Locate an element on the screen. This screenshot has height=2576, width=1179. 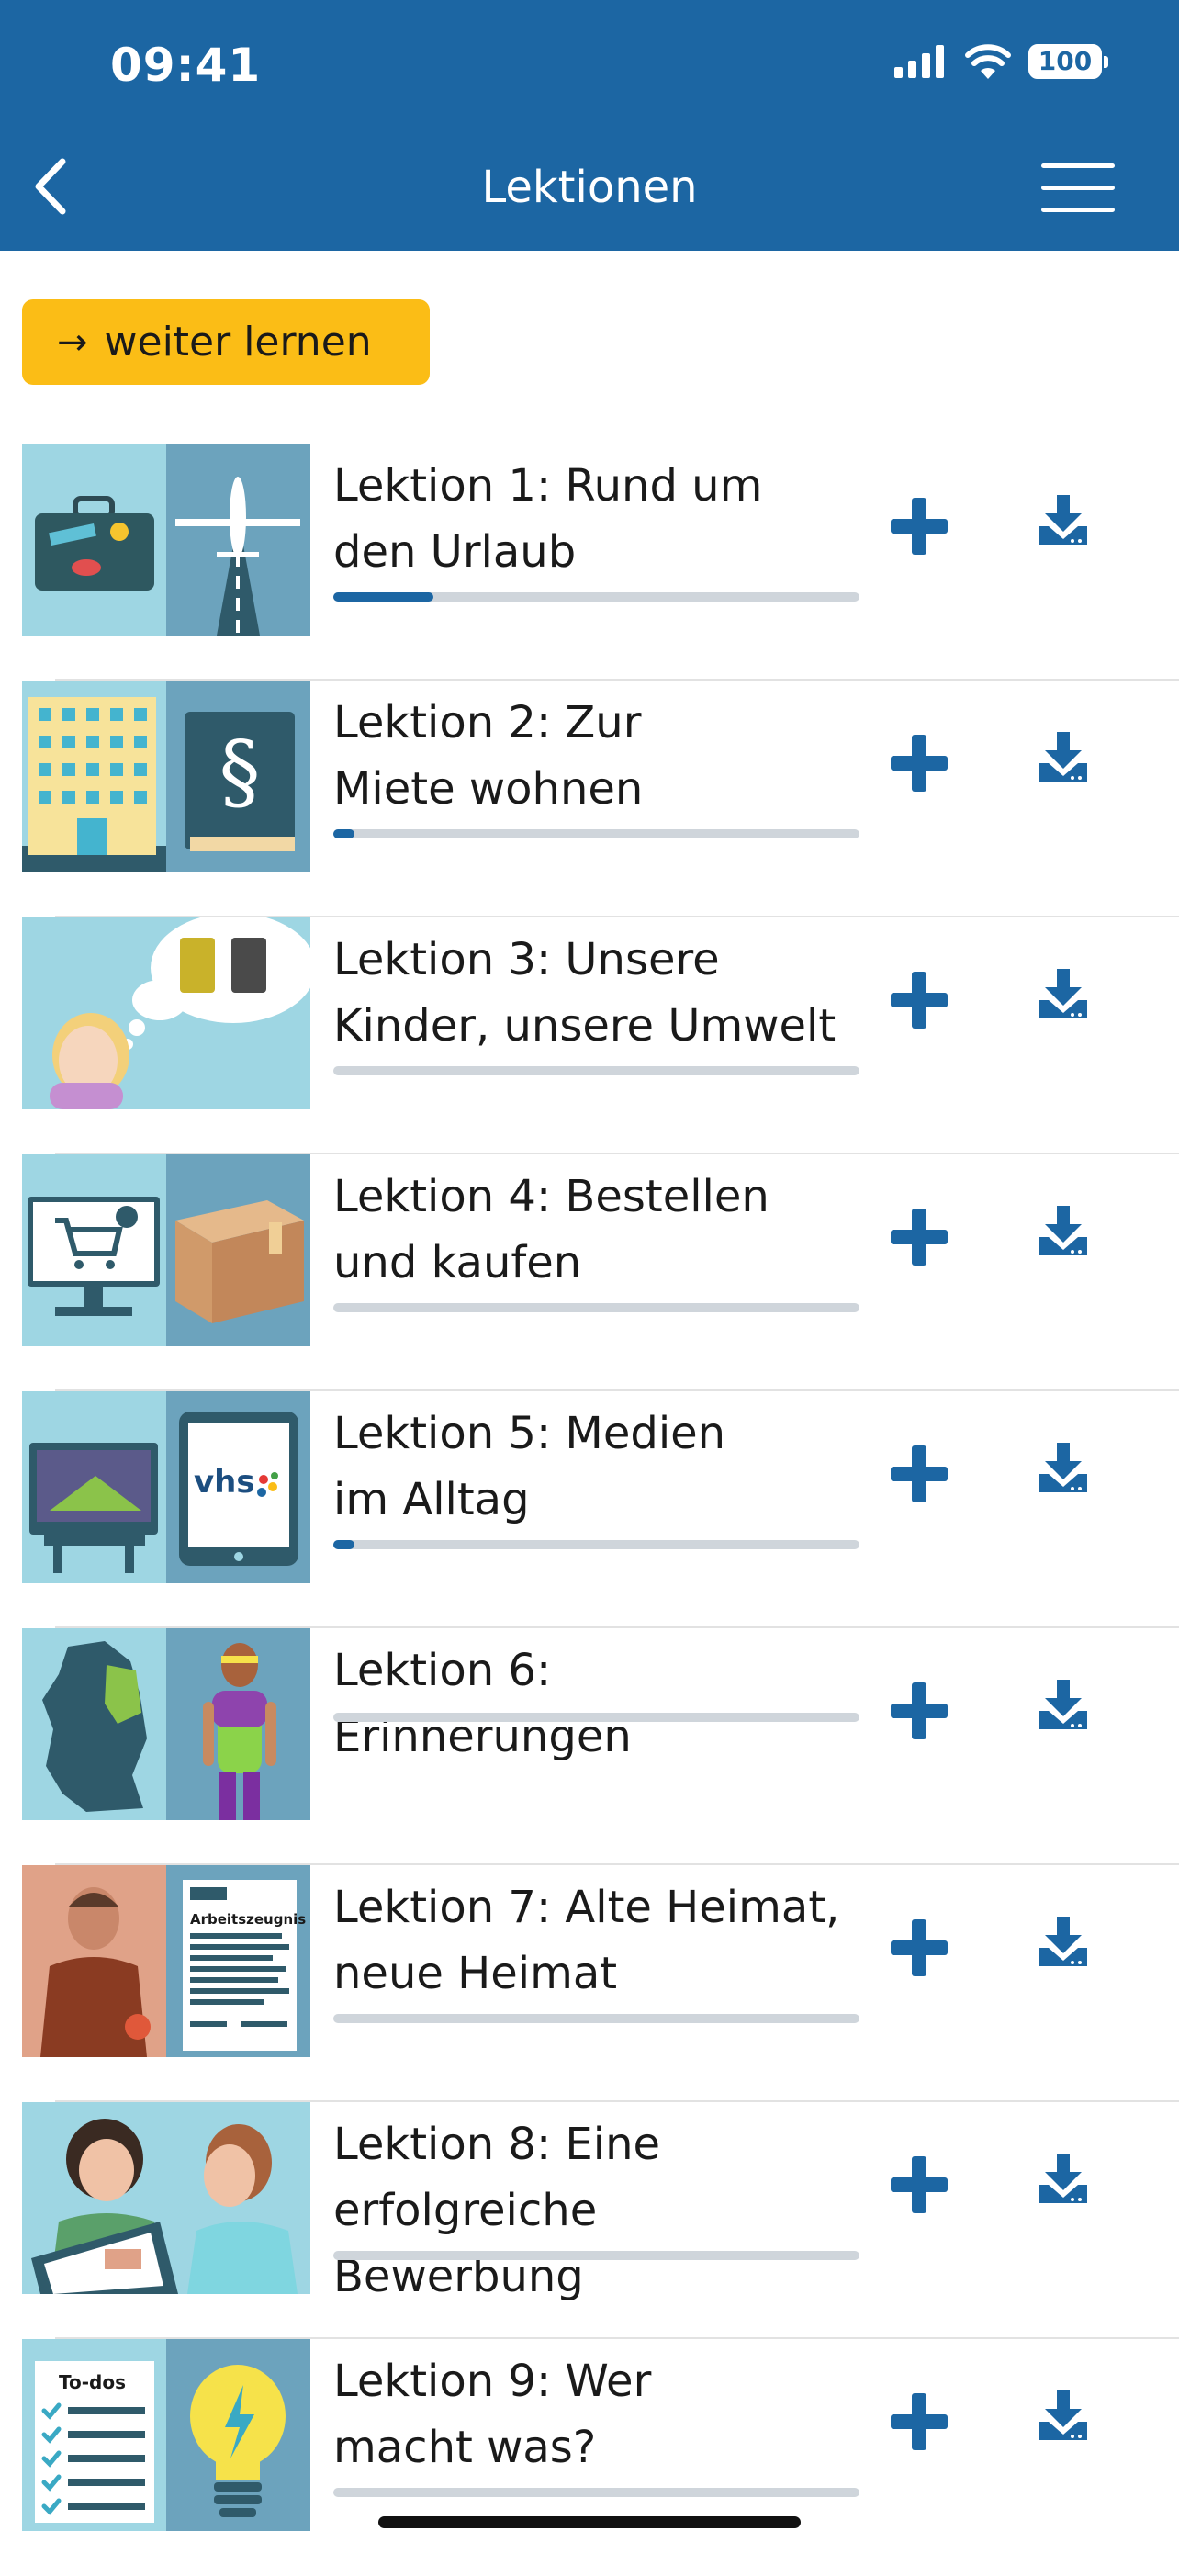
lesson-title-line: Lektion 4: Bestellen is located at coordinates (551, 1196).